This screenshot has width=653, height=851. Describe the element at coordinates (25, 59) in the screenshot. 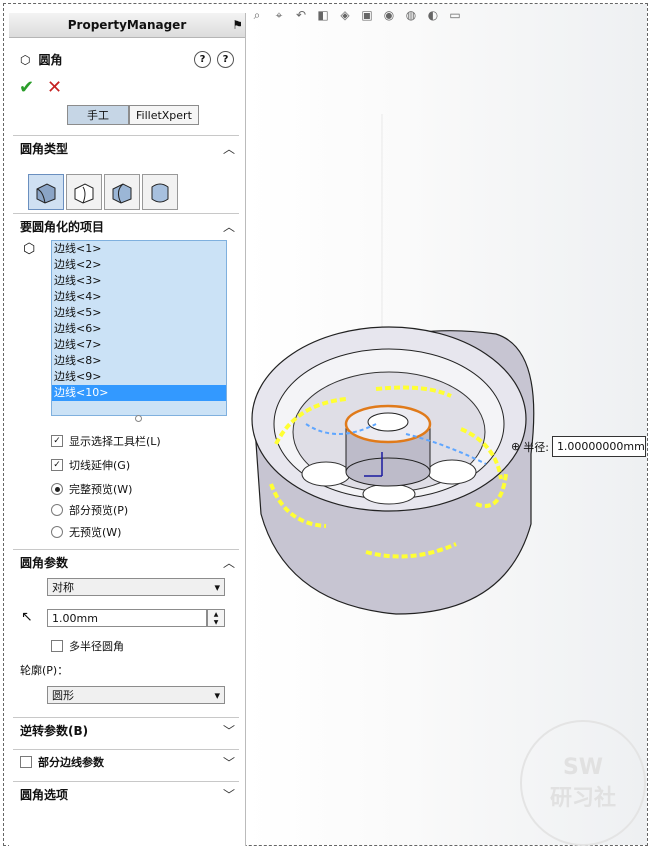

I see `fillet-icon: ⬡` at that location.